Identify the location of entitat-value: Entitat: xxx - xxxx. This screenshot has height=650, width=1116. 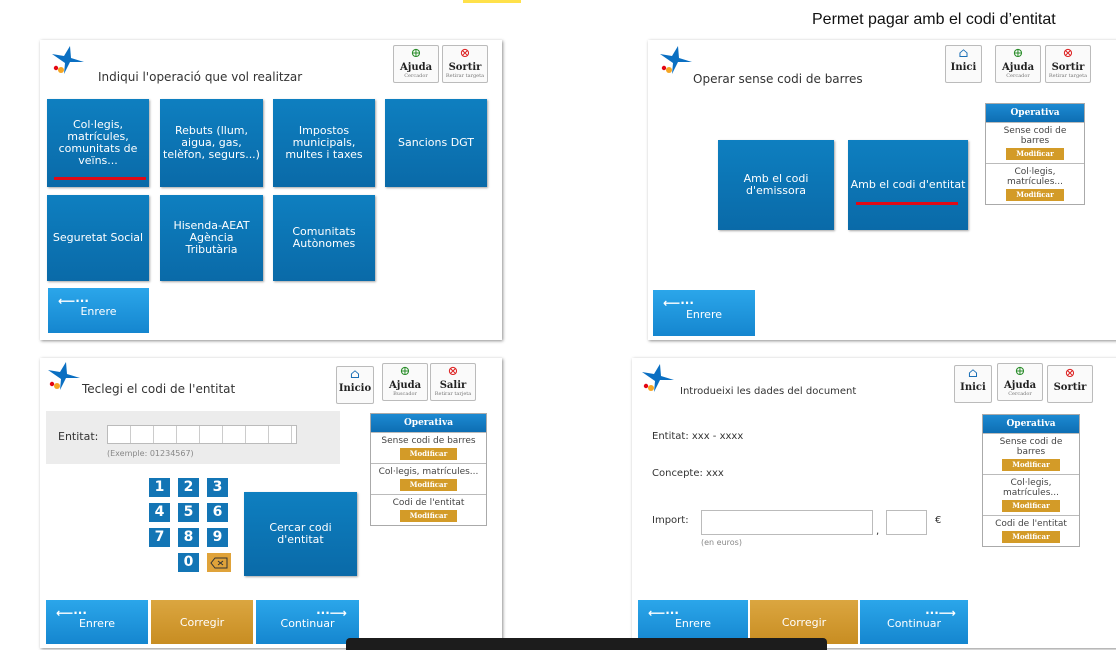
(698, 436).